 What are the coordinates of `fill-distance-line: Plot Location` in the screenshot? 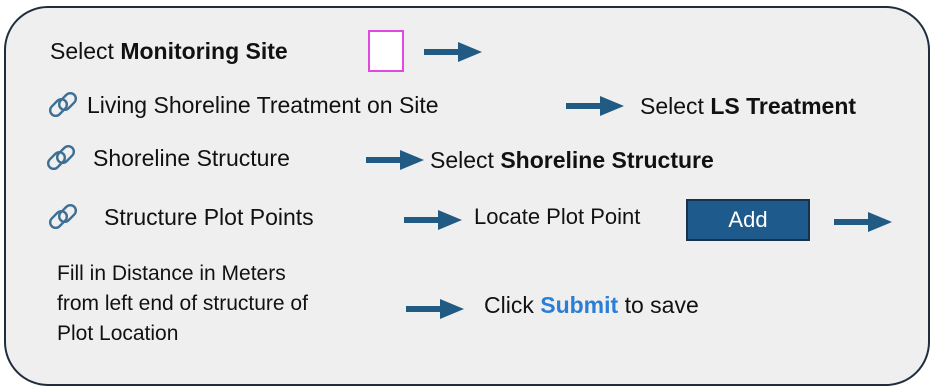 It's located at (118, 333).